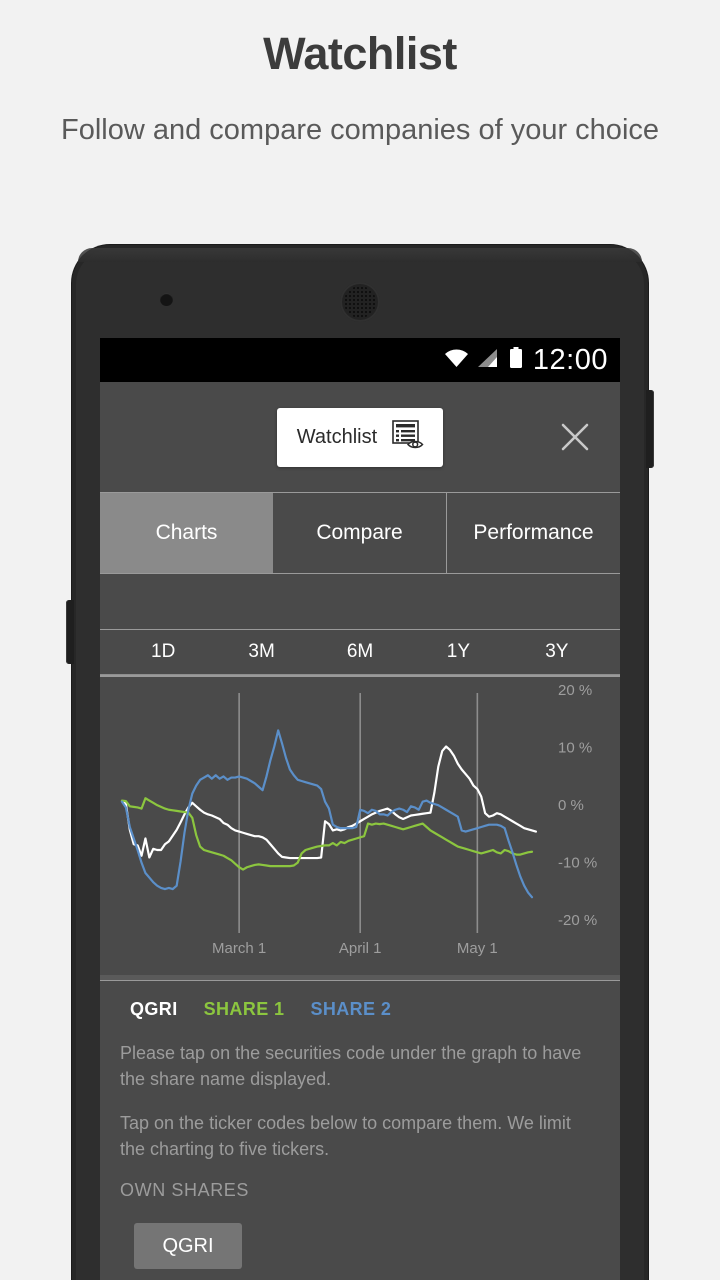 The width and height of the screenshot is (720, 1280). I want to click on svg-text: -20 %, so click(577, 920).